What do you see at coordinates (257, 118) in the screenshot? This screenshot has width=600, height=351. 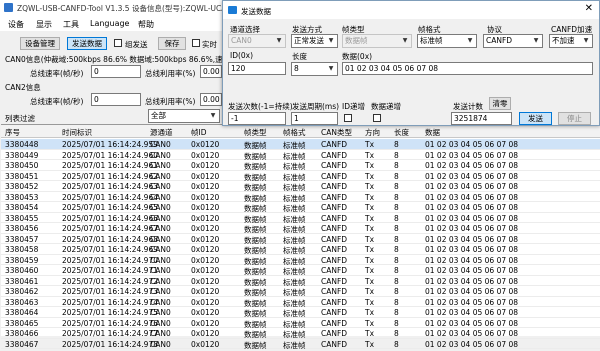 I see `send-count-field: -1` at bounding box center [257, 118].